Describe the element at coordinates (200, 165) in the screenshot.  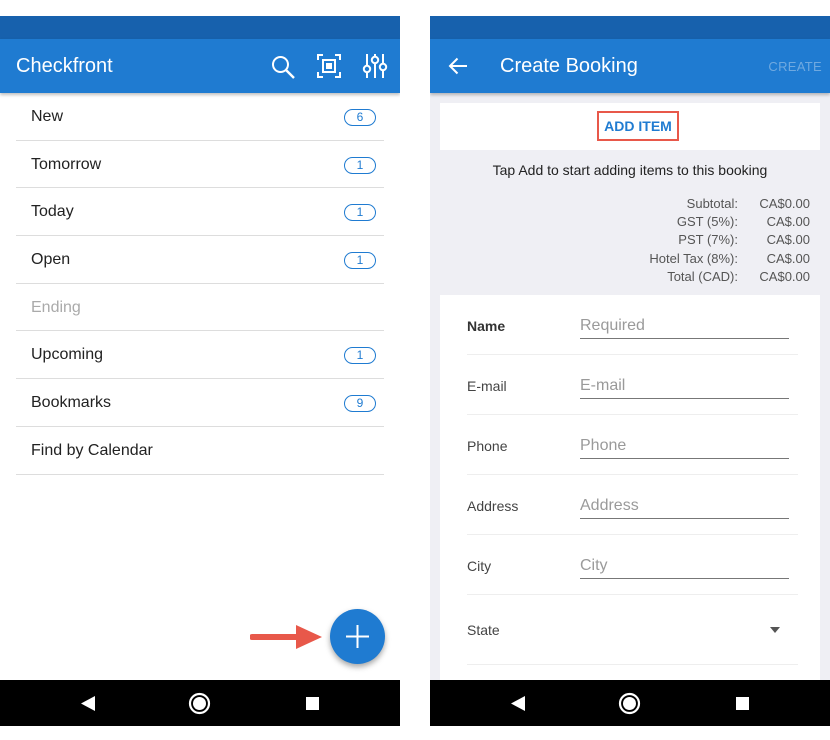
I see `list-item-tomorrow: Tomorrow 1` at that location.